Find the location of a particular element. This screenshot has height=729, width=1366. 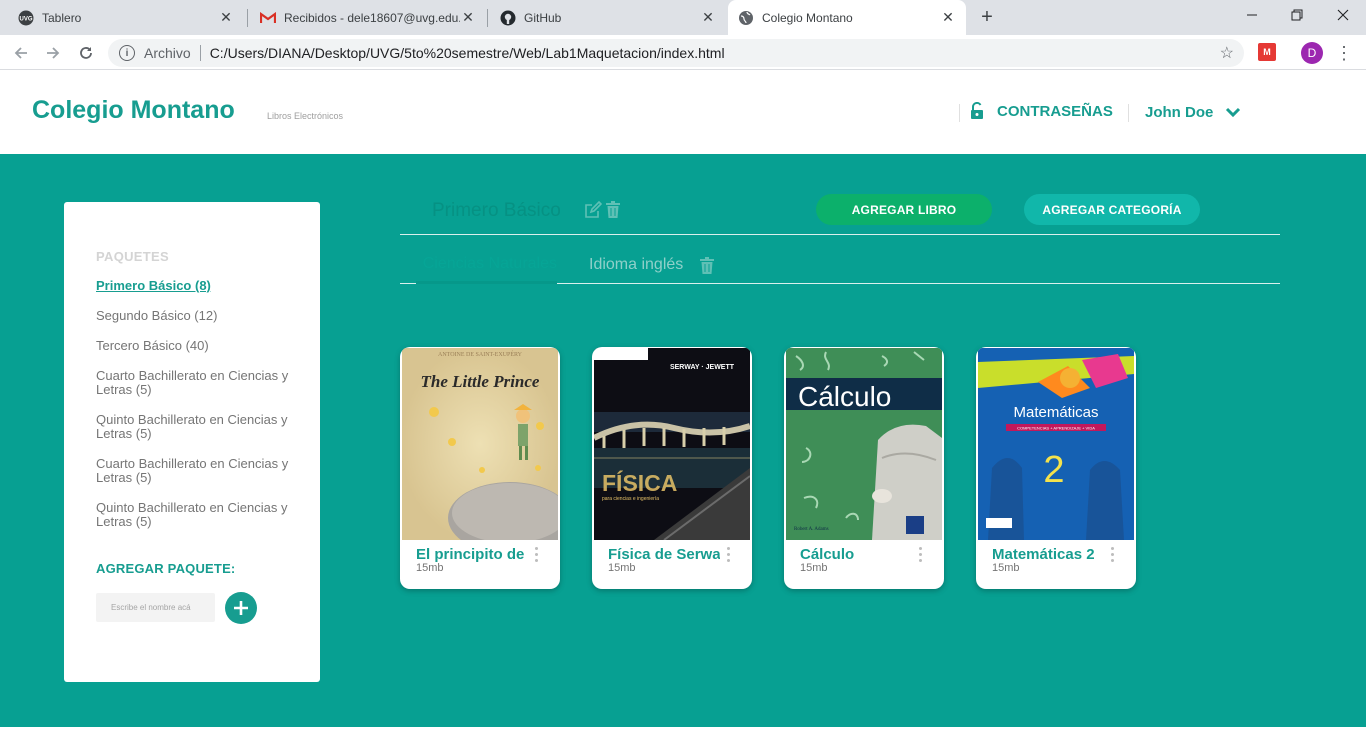

reload-button is located at coordinates (86, 53).